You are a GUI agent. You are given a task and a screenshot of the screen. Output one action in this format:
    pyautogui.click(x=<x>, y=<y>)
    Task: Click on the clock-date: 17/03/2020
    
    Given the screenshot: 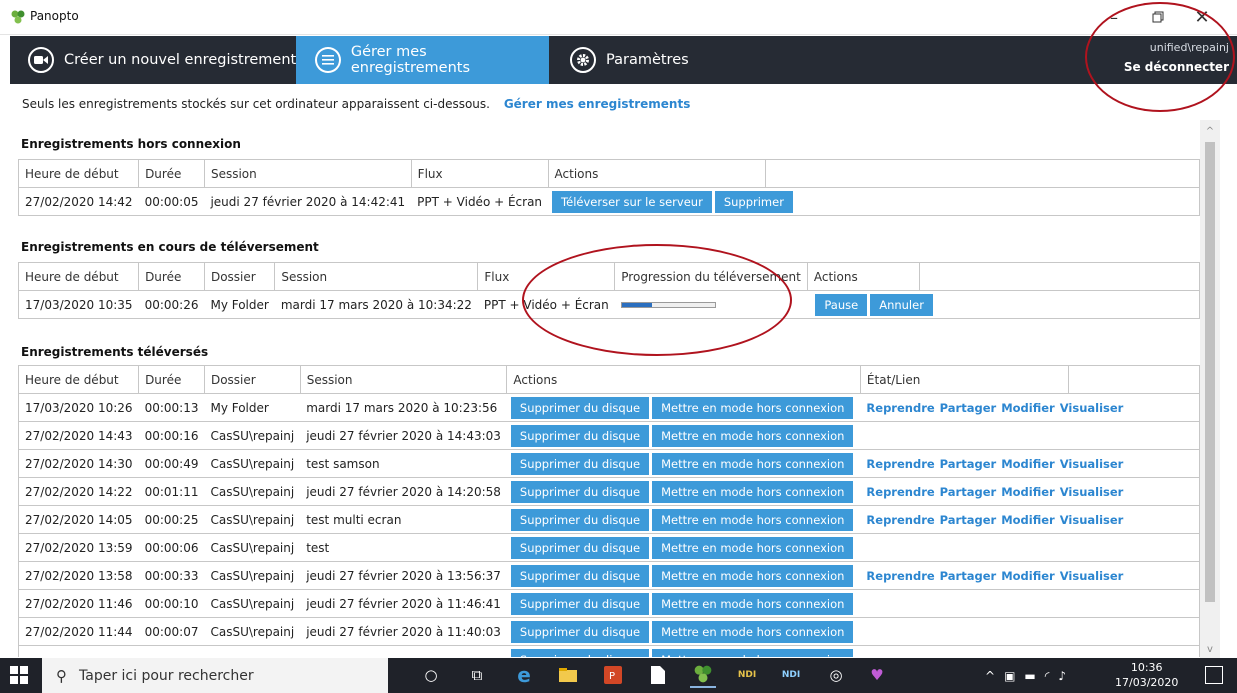 What is the action you would take?
    pyautogui.click(x=1147, y=682)
    